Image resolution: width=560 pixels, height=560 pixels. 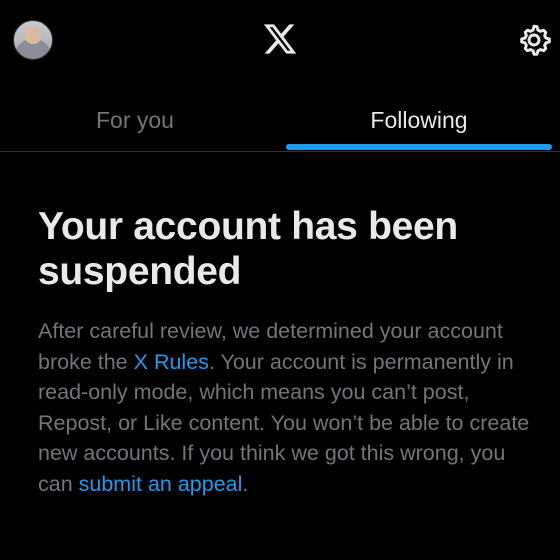 I want to click on x-logo-icon, so click(x=280, y=39).